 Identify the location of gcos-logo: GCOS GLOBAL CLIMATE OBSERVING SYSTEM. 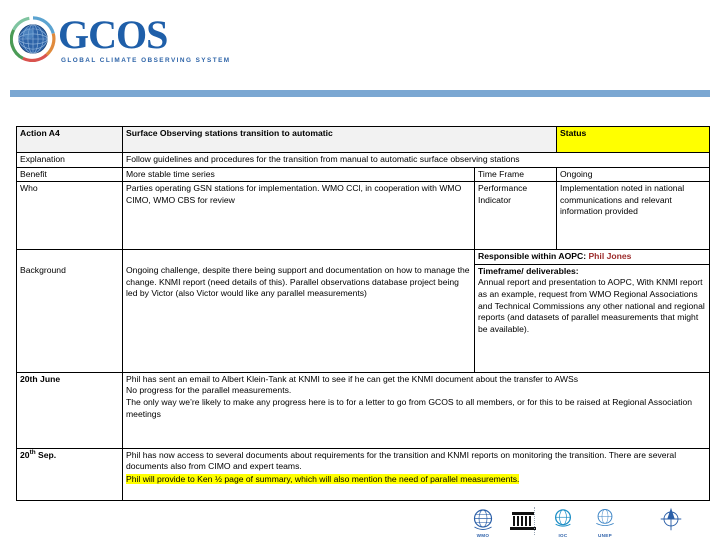
(118, 41).